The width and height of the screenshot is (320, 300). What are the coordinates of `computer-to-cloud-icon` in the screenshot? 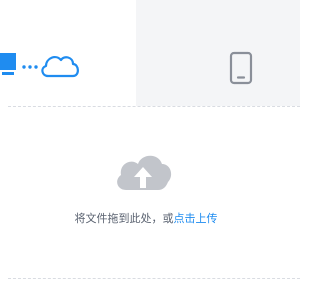 It's located at (39, 65).